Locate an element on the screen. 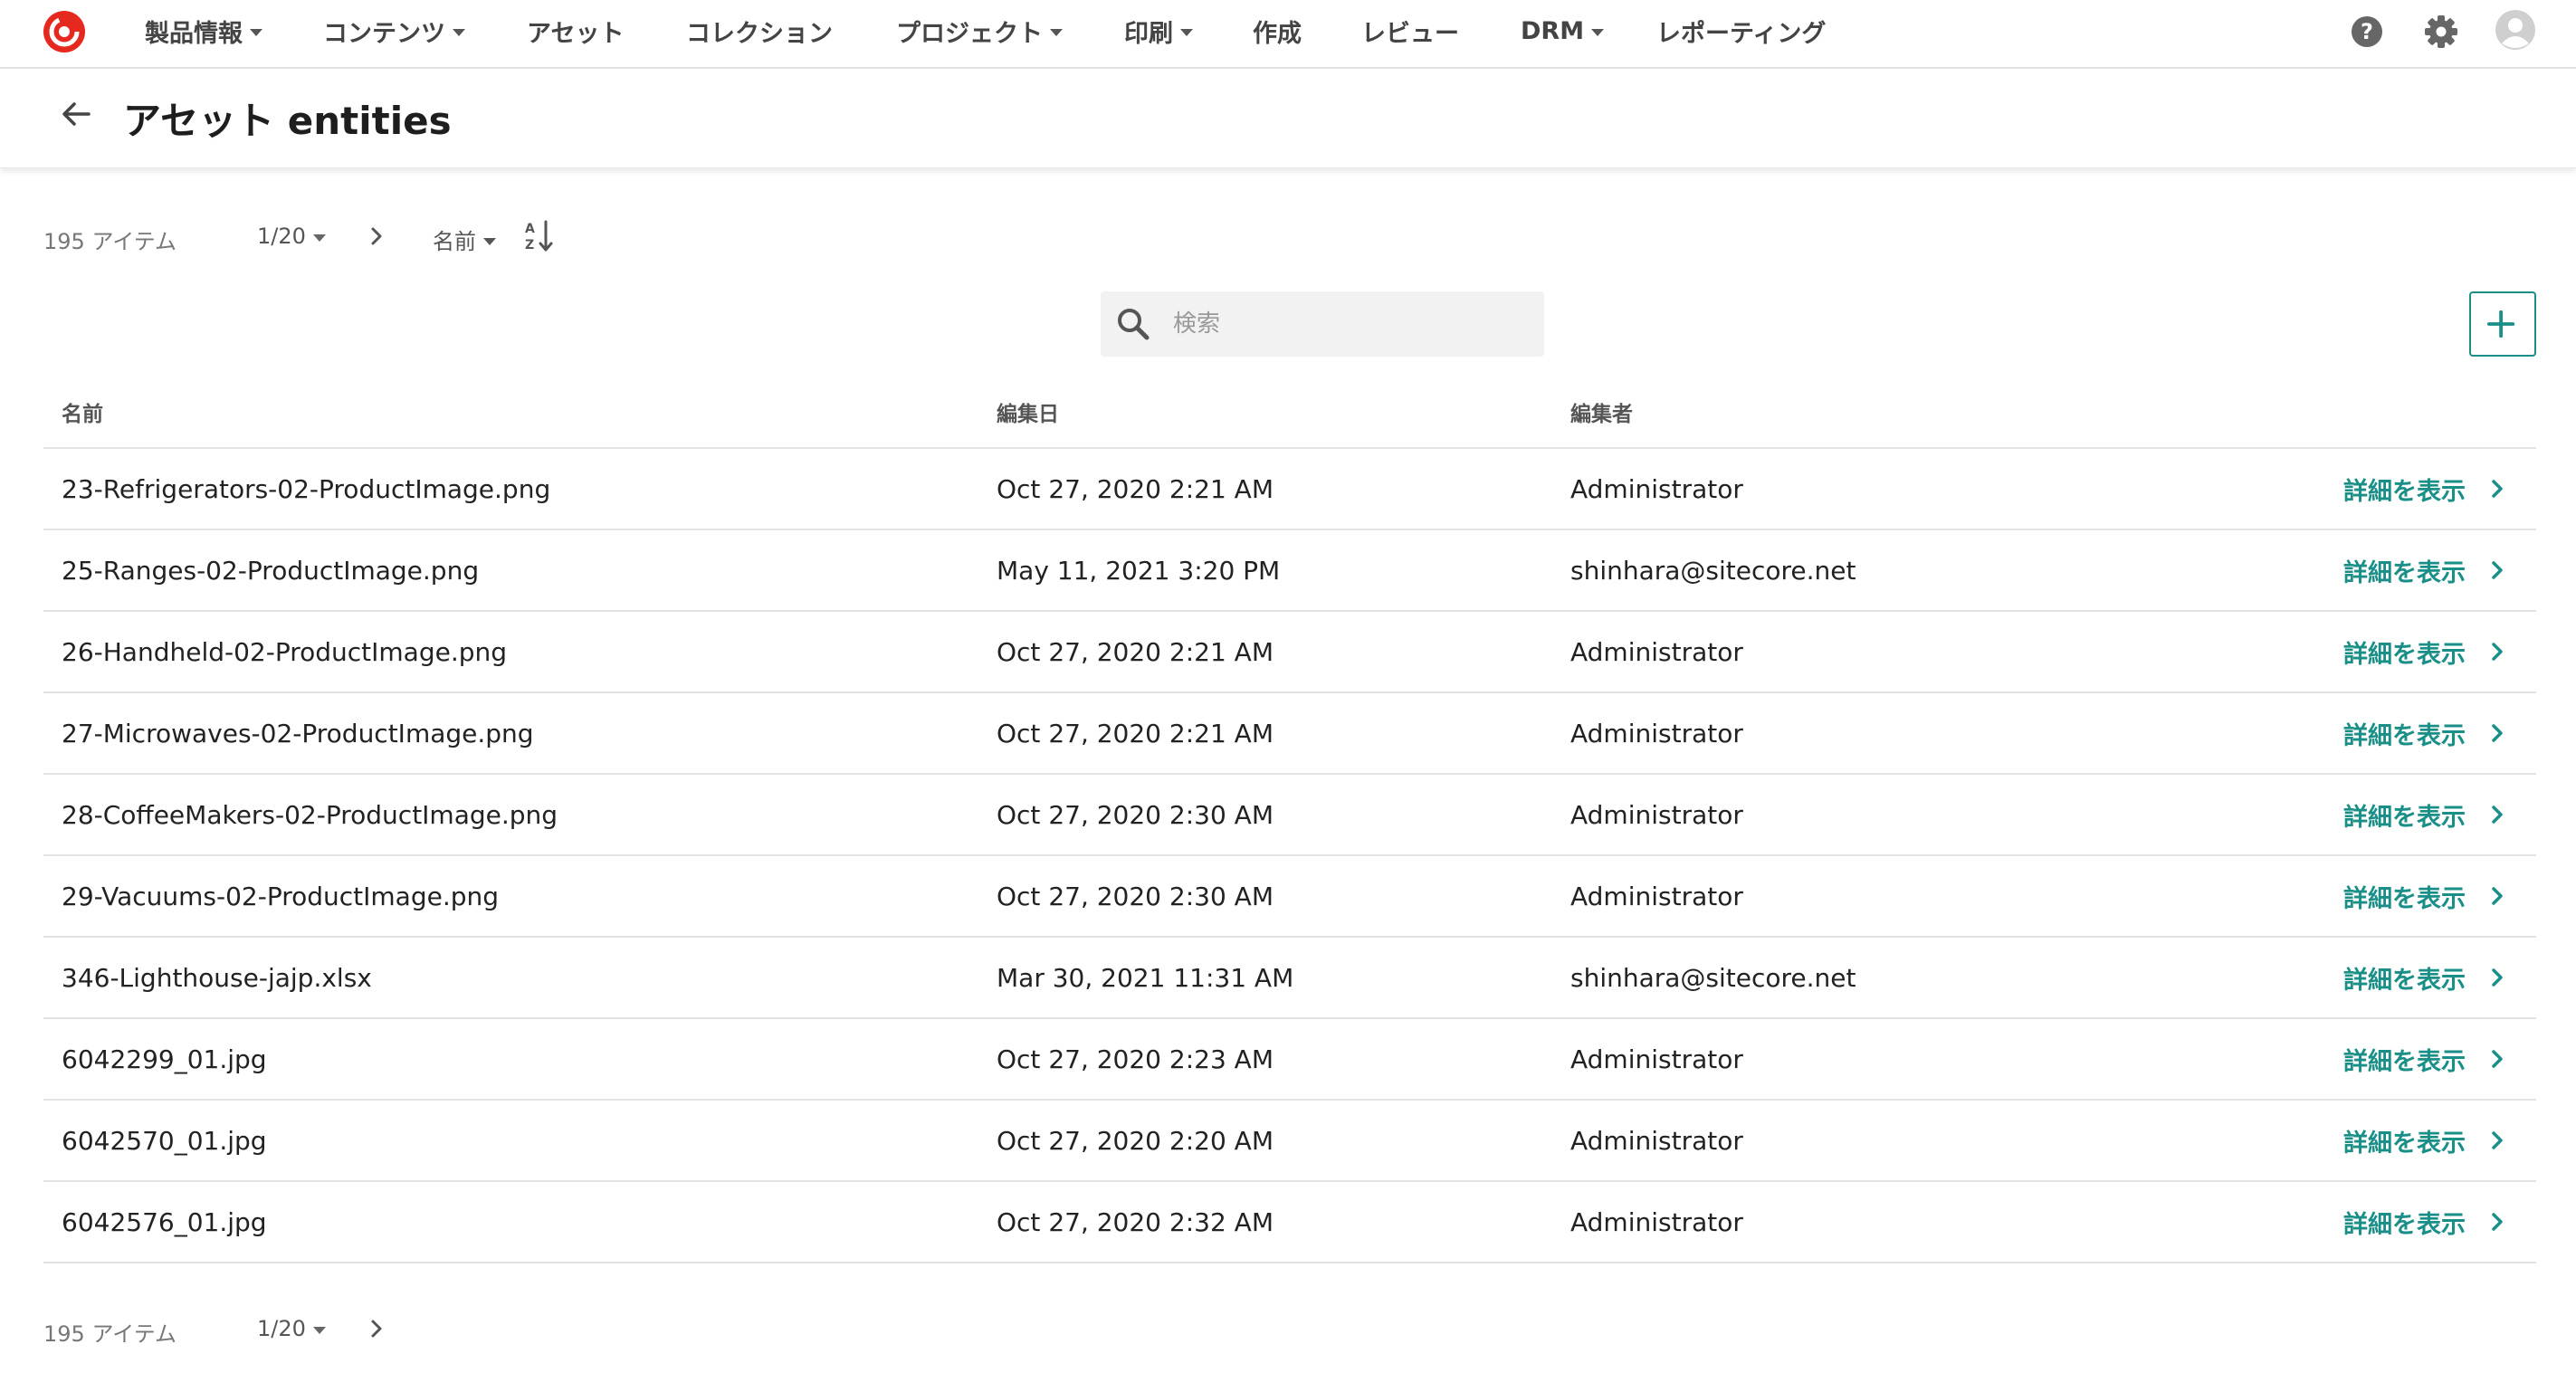 This screenshot has width=2576, height=1392. nav-item-print: 印刷 is located at coordinates (1158, 31).